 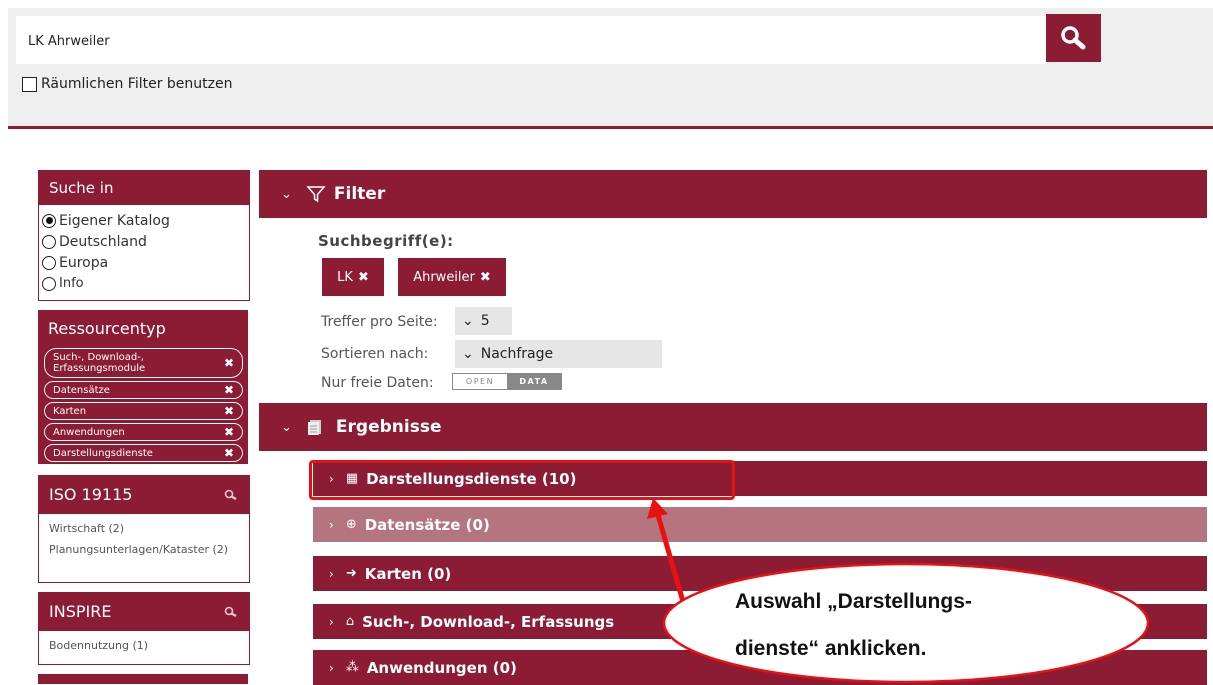 I want to click on radio-selected-icon, so click(x=49, y=220).